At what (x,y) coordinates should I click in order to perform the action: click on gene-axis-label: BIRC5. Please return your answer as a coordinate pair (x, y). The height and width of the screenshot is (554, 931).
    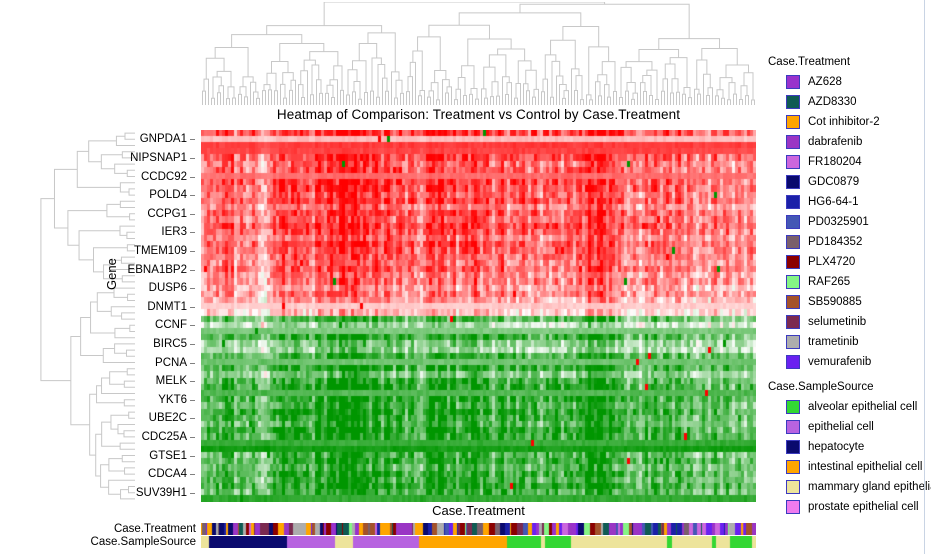
    Looking at the image, I should click on (170, 343).